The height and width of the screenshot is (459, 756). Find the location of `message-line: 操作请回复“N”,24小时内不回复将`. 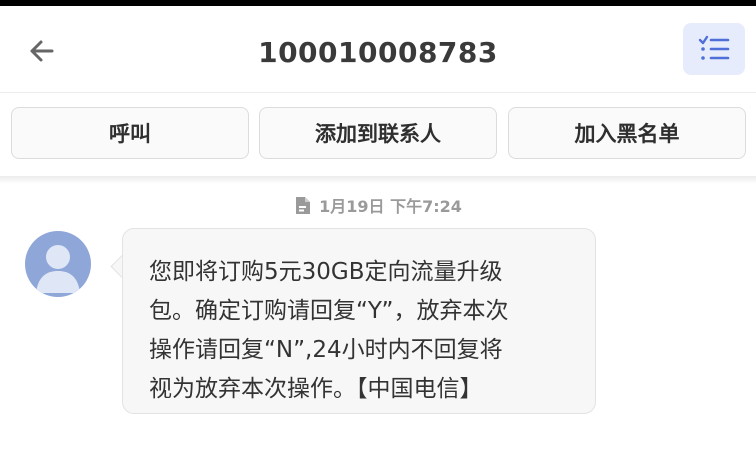

message-line: 操作请回复“N”,24小时内不回复将 is located at coordinates (326, 350).